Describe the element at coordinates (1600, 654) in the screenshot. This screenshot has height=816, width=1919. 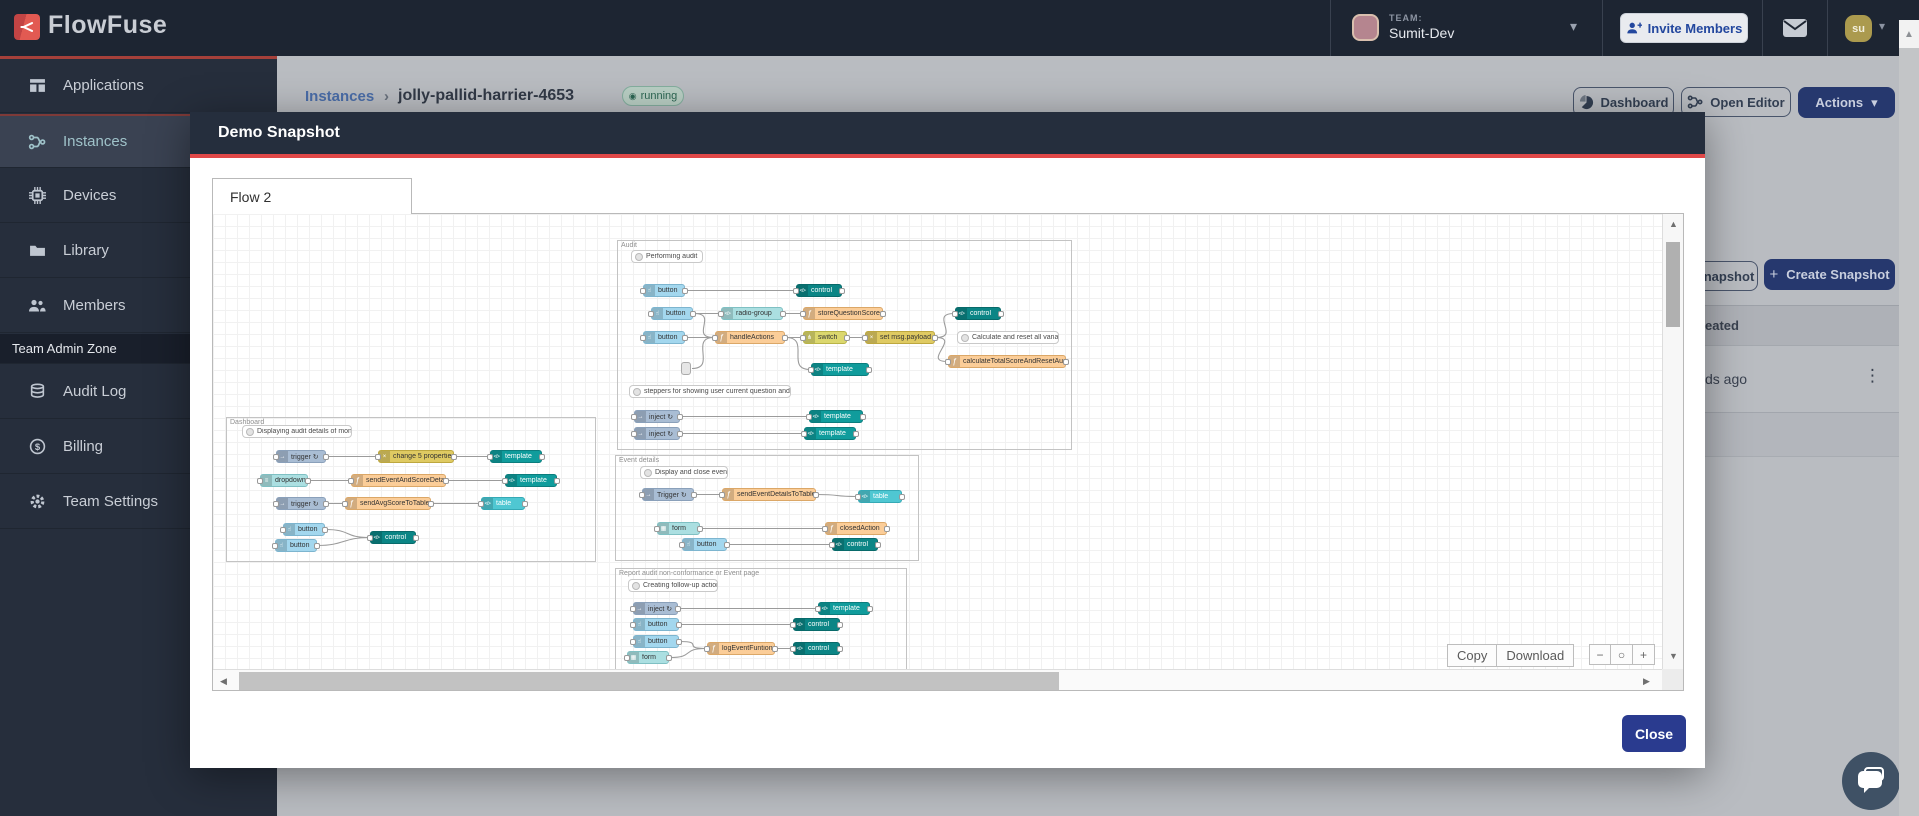
I see `zoom-out-button: −` at that location.